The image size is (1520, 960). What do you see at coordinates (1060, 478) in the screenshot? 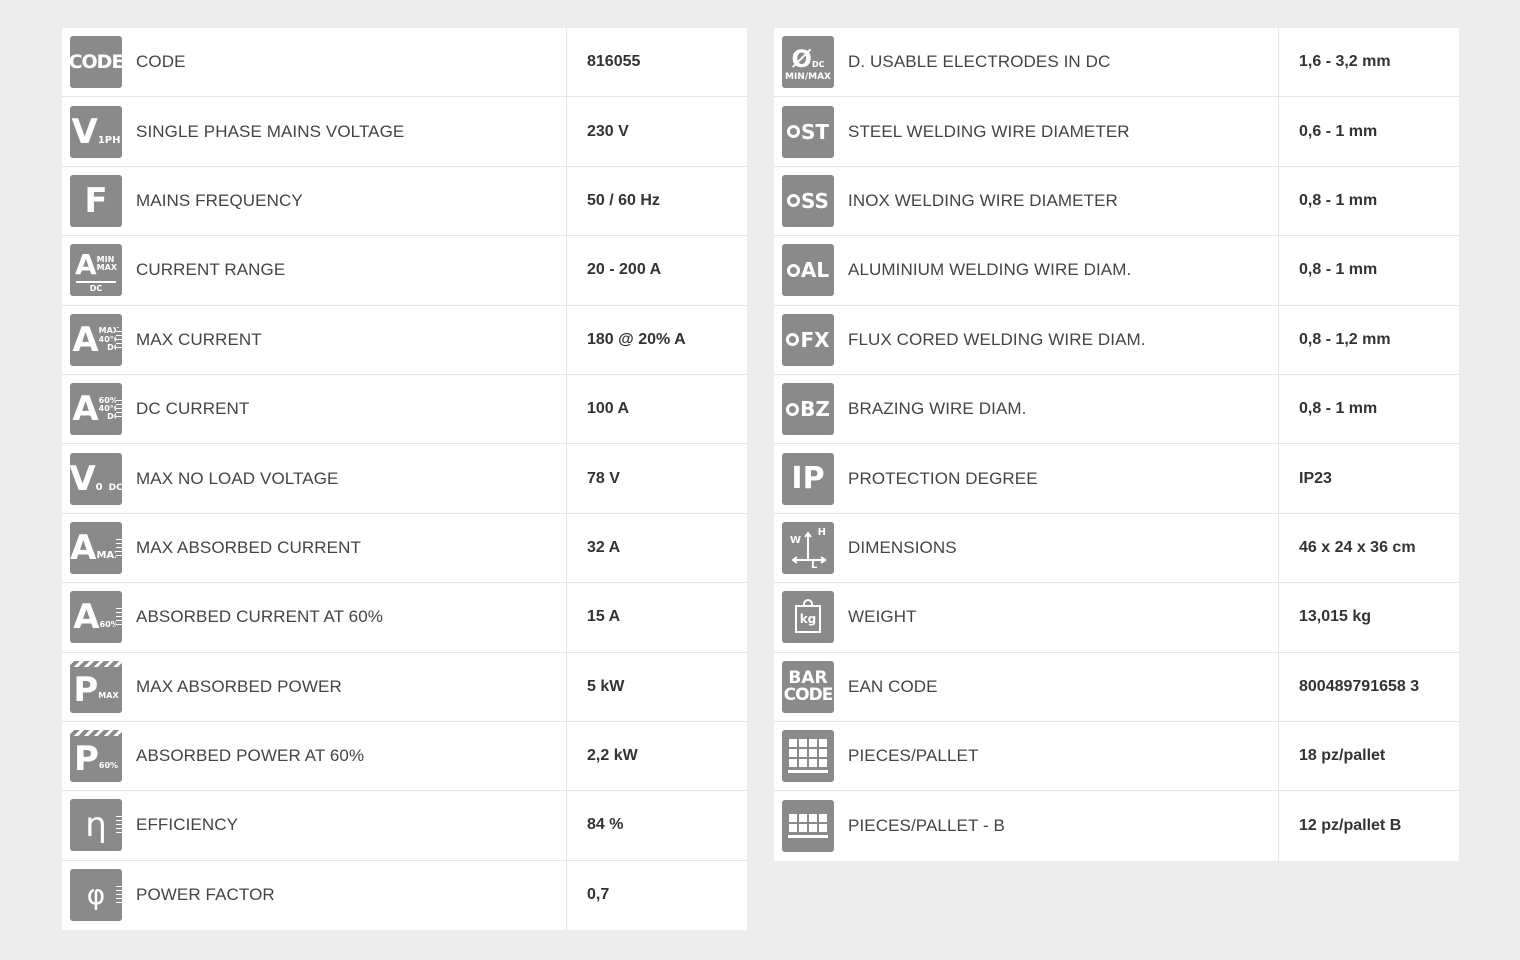
I see `spec-label: PROTECTION DEGREE` at bounding box center [1060, 478].